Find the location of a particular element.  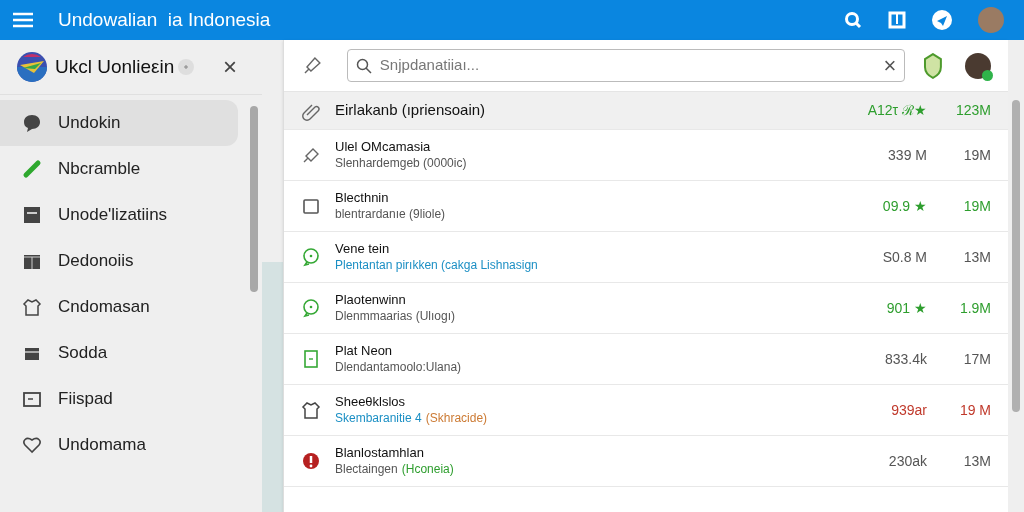

search-field: Snjpdanatiiaı... × is located at coordinates (626, 65).